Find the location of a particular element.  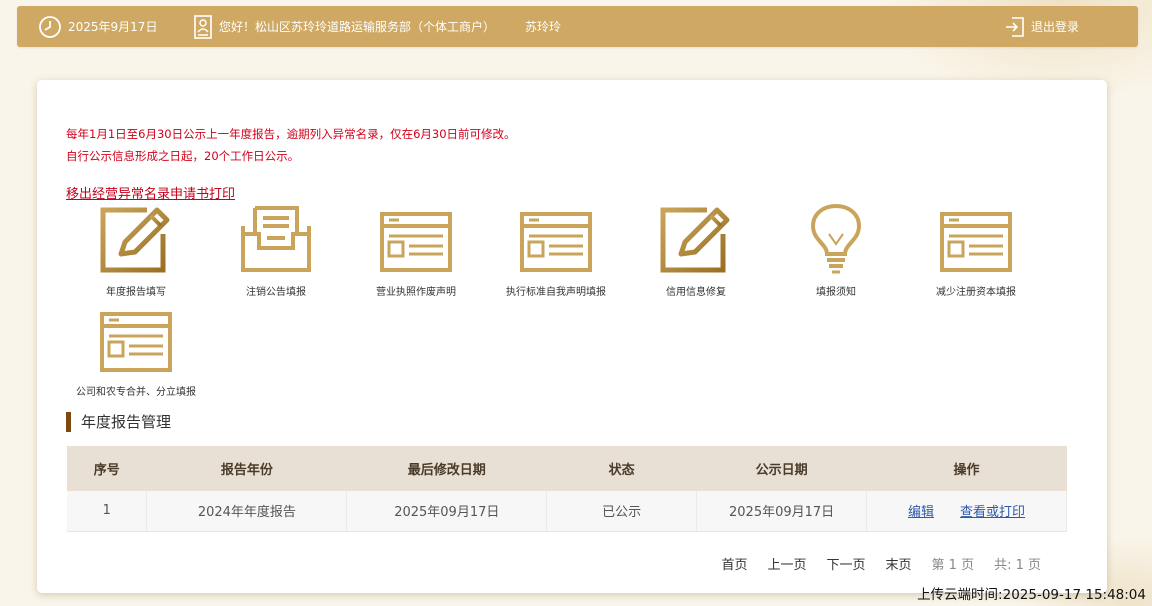

edit-link: 编辑 is located at coordinates (921, 512).